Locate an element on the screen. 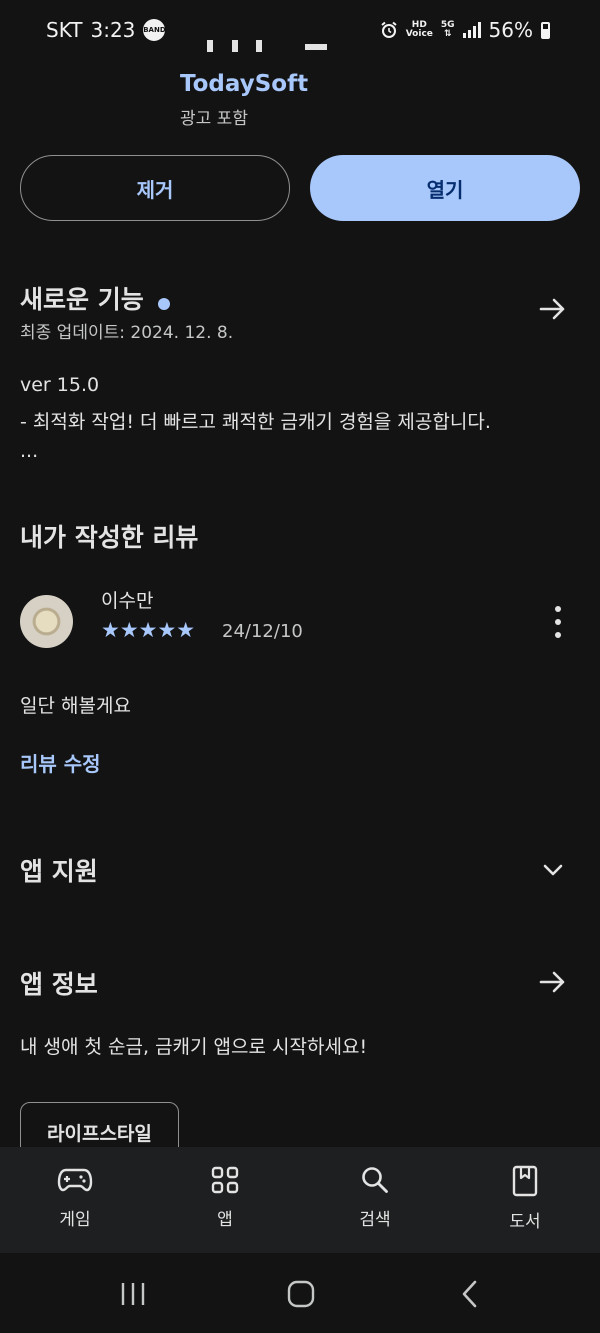 The height and width of the screenshot is (1333, 600). developer-link: TodaySoft is located at coordinates (244, 84).